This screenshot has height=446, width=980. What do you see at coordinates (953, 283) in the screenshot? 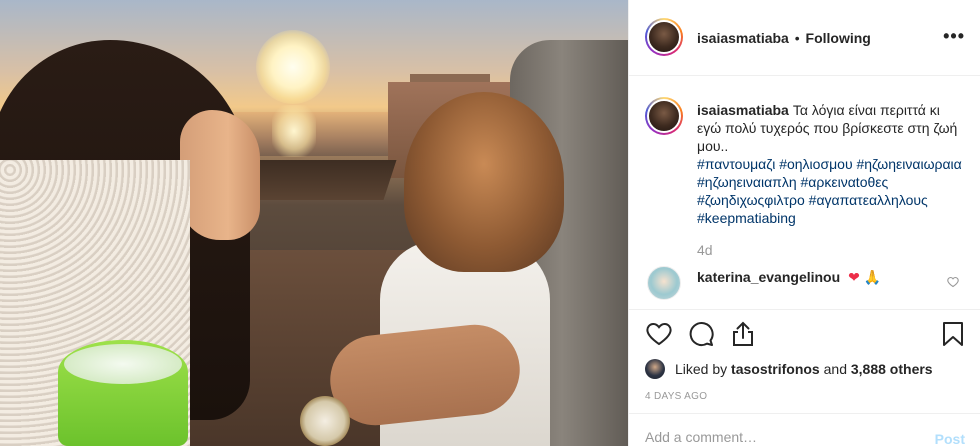
I see `small-heart-icon` at bounding box center [953, 283].